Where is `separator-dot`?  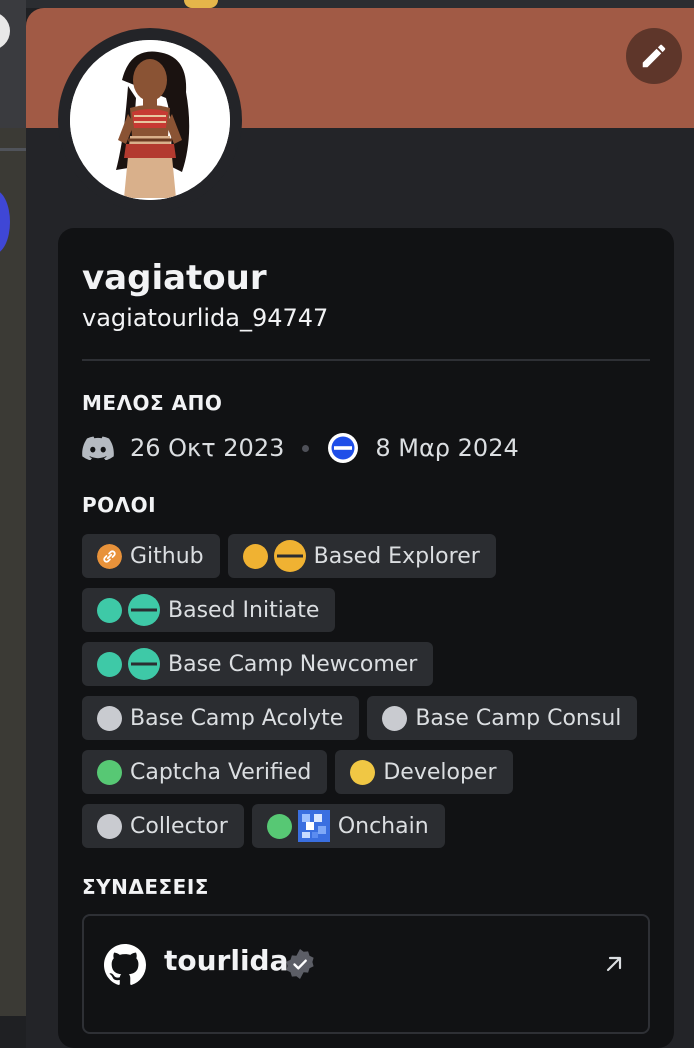 separator-dot is located at coordinates (306, 448).